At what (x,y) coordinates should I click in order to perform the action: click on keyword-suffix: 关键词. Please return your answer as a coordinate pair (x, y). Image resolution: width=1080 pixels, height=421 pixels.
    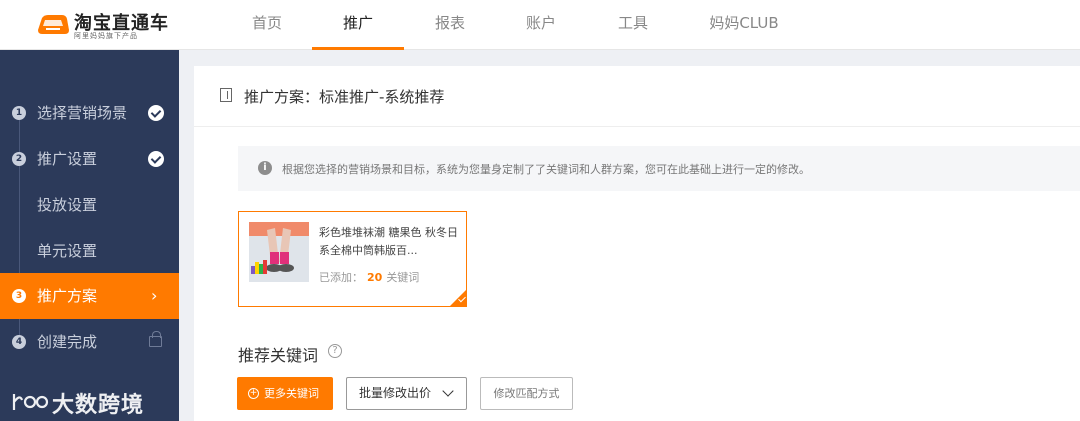
    Looking at the image, I should click on (403, 277).